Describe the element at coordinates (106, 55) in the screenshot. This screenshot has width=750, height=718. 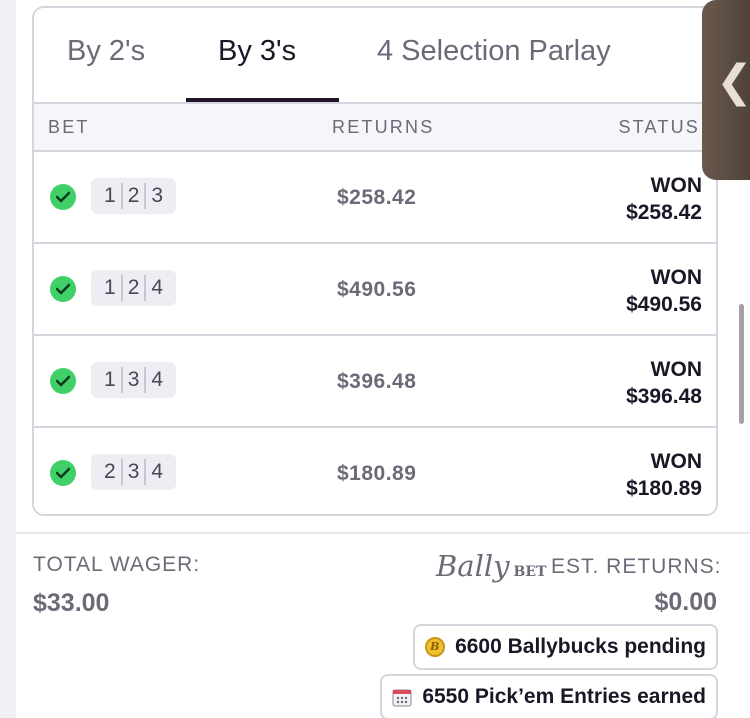
I see `tab-by-2s: By 2's` at that location.